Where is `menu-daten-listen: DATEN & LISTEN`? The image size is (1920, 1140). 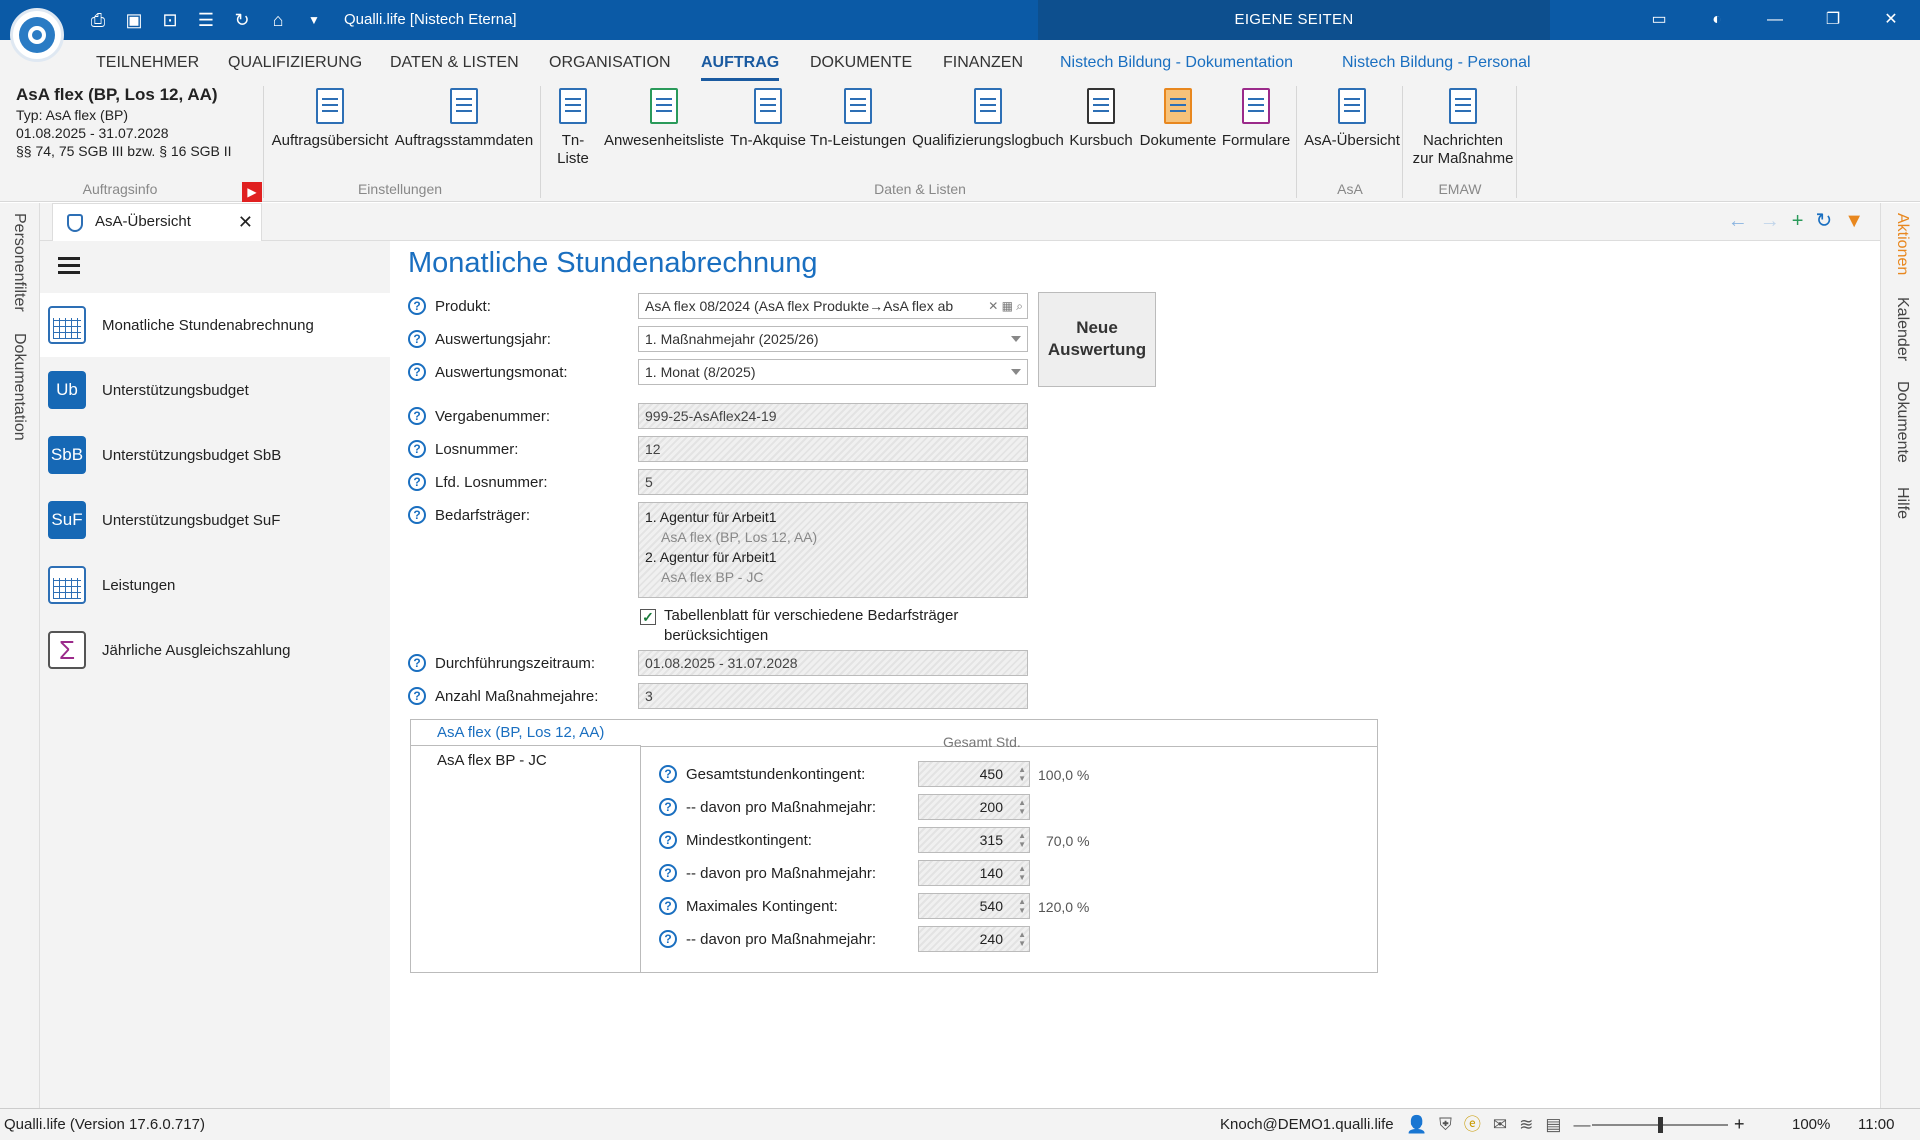 menu-daten-listen: DATEN & LISTEN is located at coordinates (454, 63).